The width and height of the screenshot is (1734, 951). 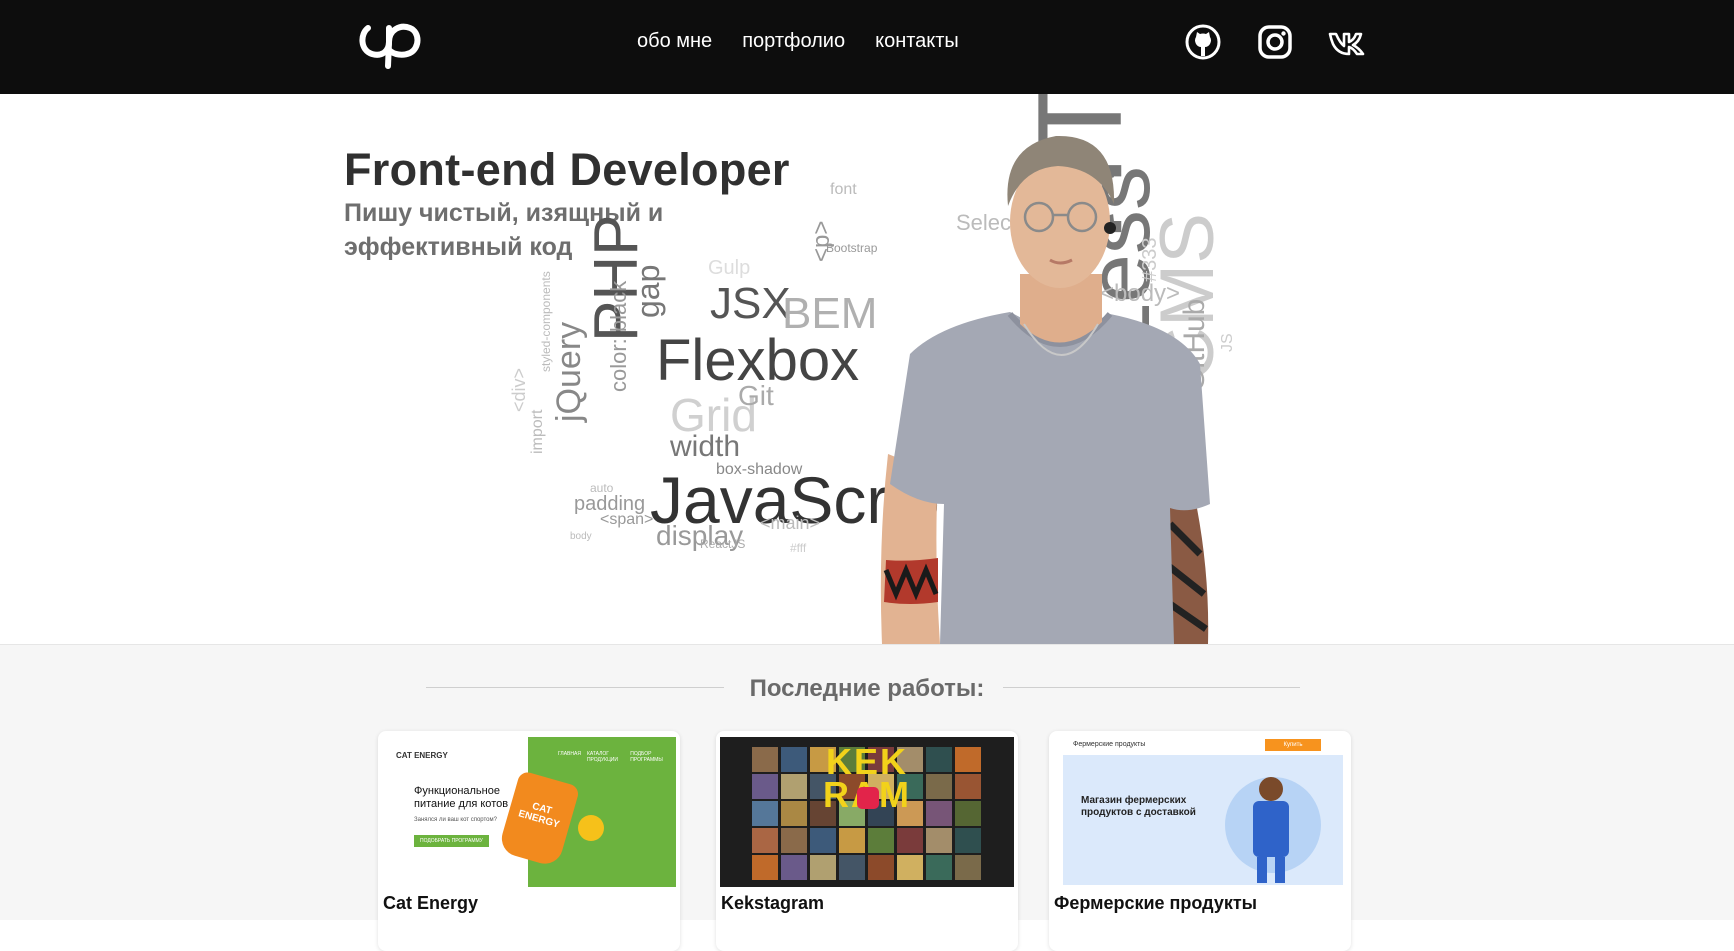 I want to click on hero-title: Front-end Developer, so click(x=567, y=169).